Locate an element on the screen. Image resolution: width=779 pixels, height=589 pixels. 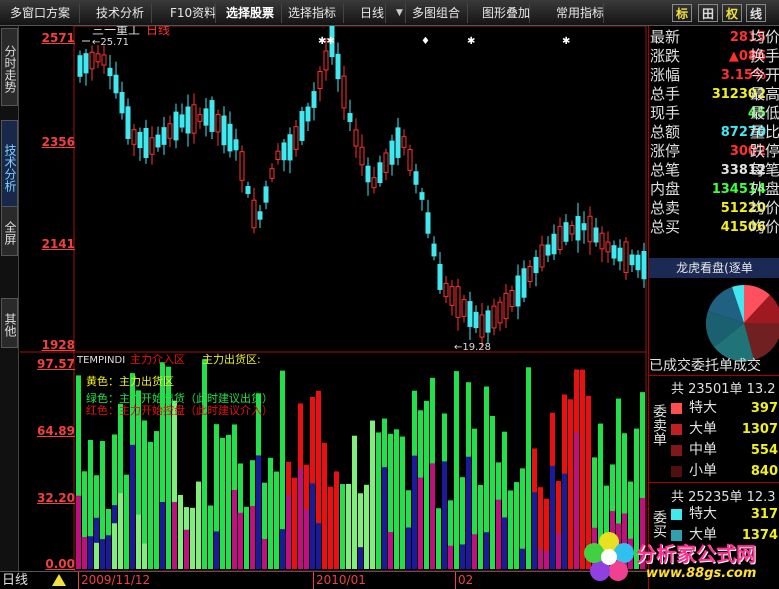
quote-row: 总卖 51220 均价 is located at coordinates (714, 208).